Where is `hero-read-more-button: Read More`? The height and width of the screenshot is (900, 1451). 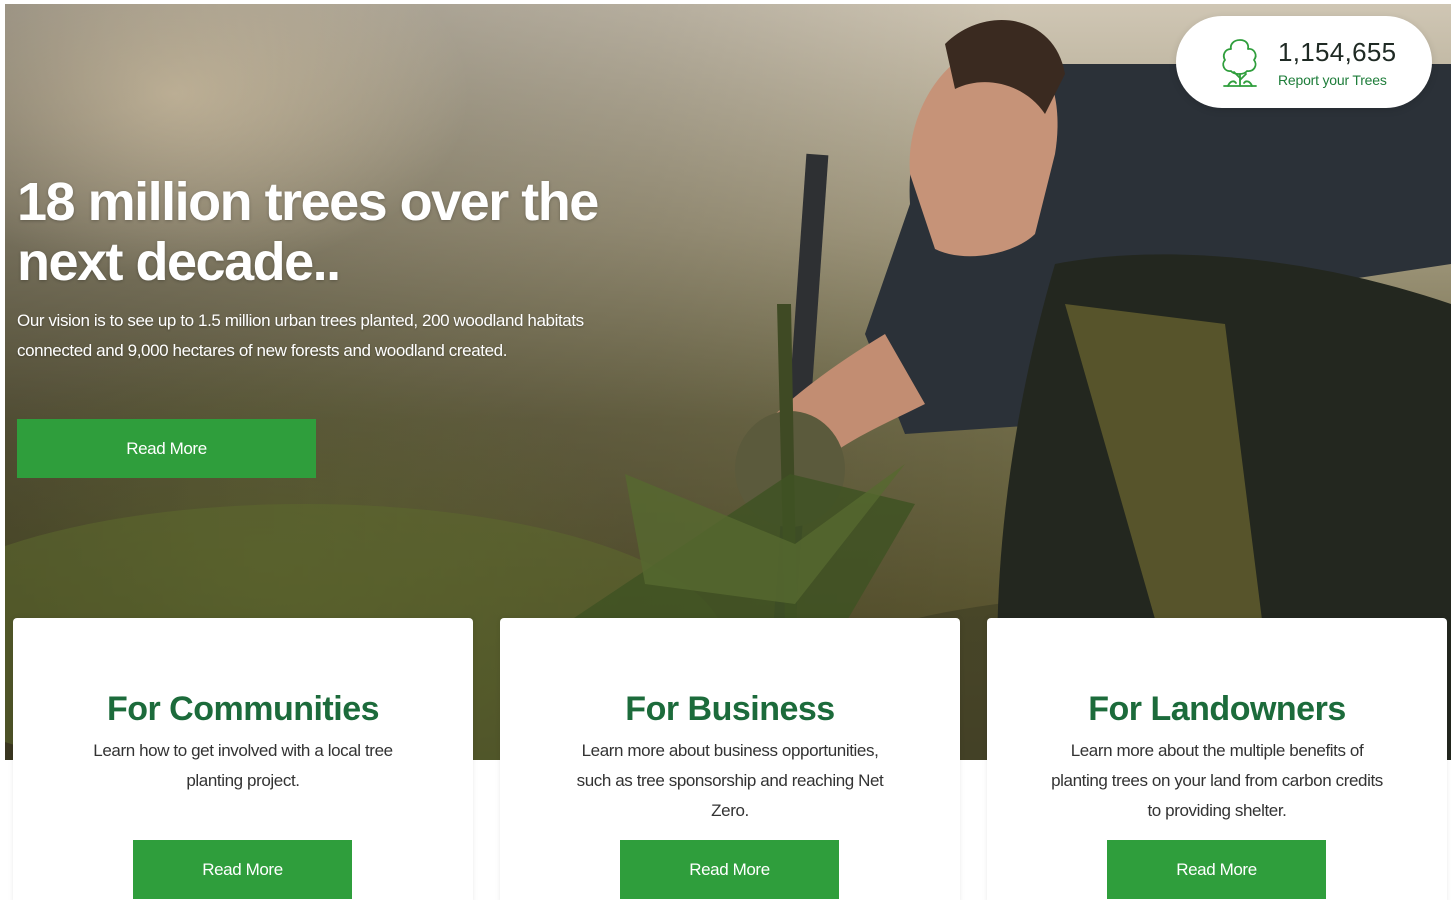 hero-read-more-button: Read More is located at coordinates (166, 448).